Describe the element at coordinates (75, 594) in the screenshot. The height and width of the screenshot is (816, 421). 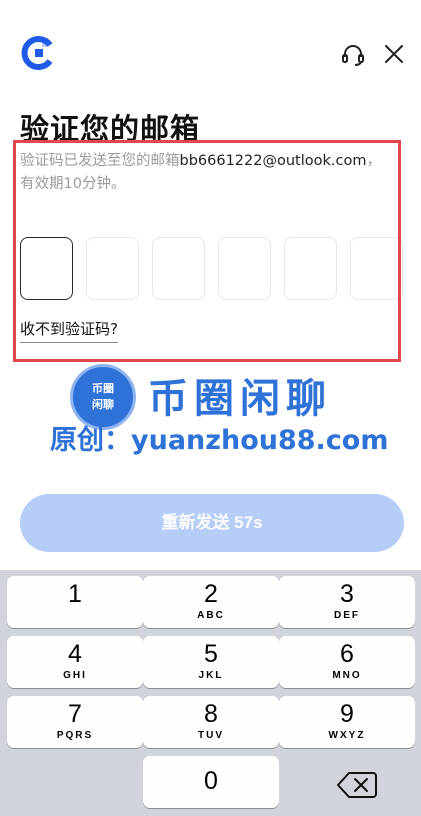
I see `key-digit: 1` at that location.